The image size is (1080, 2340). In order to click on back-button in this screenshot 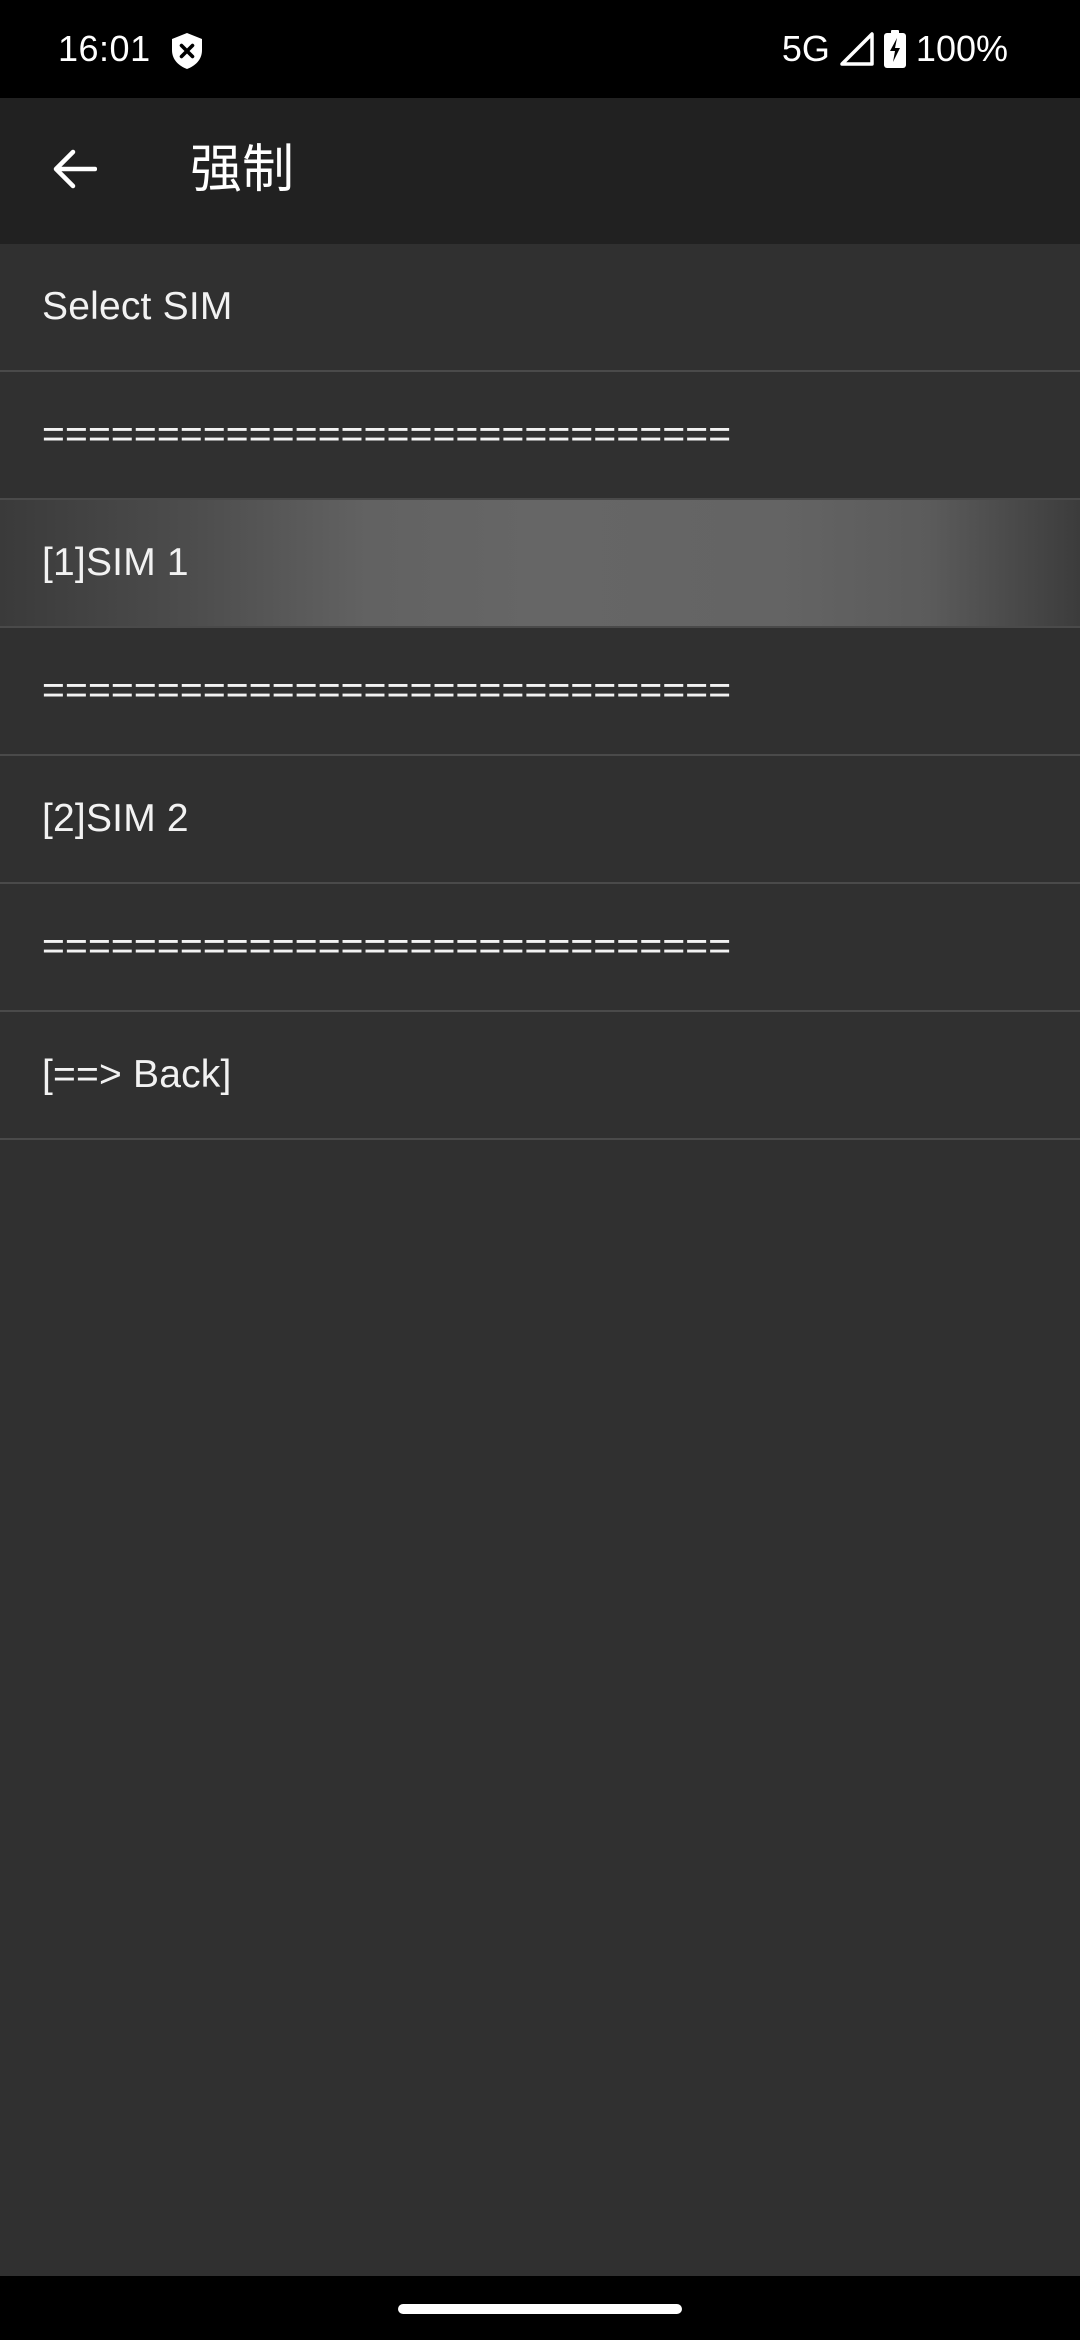, I will do `click(75, 171)`.